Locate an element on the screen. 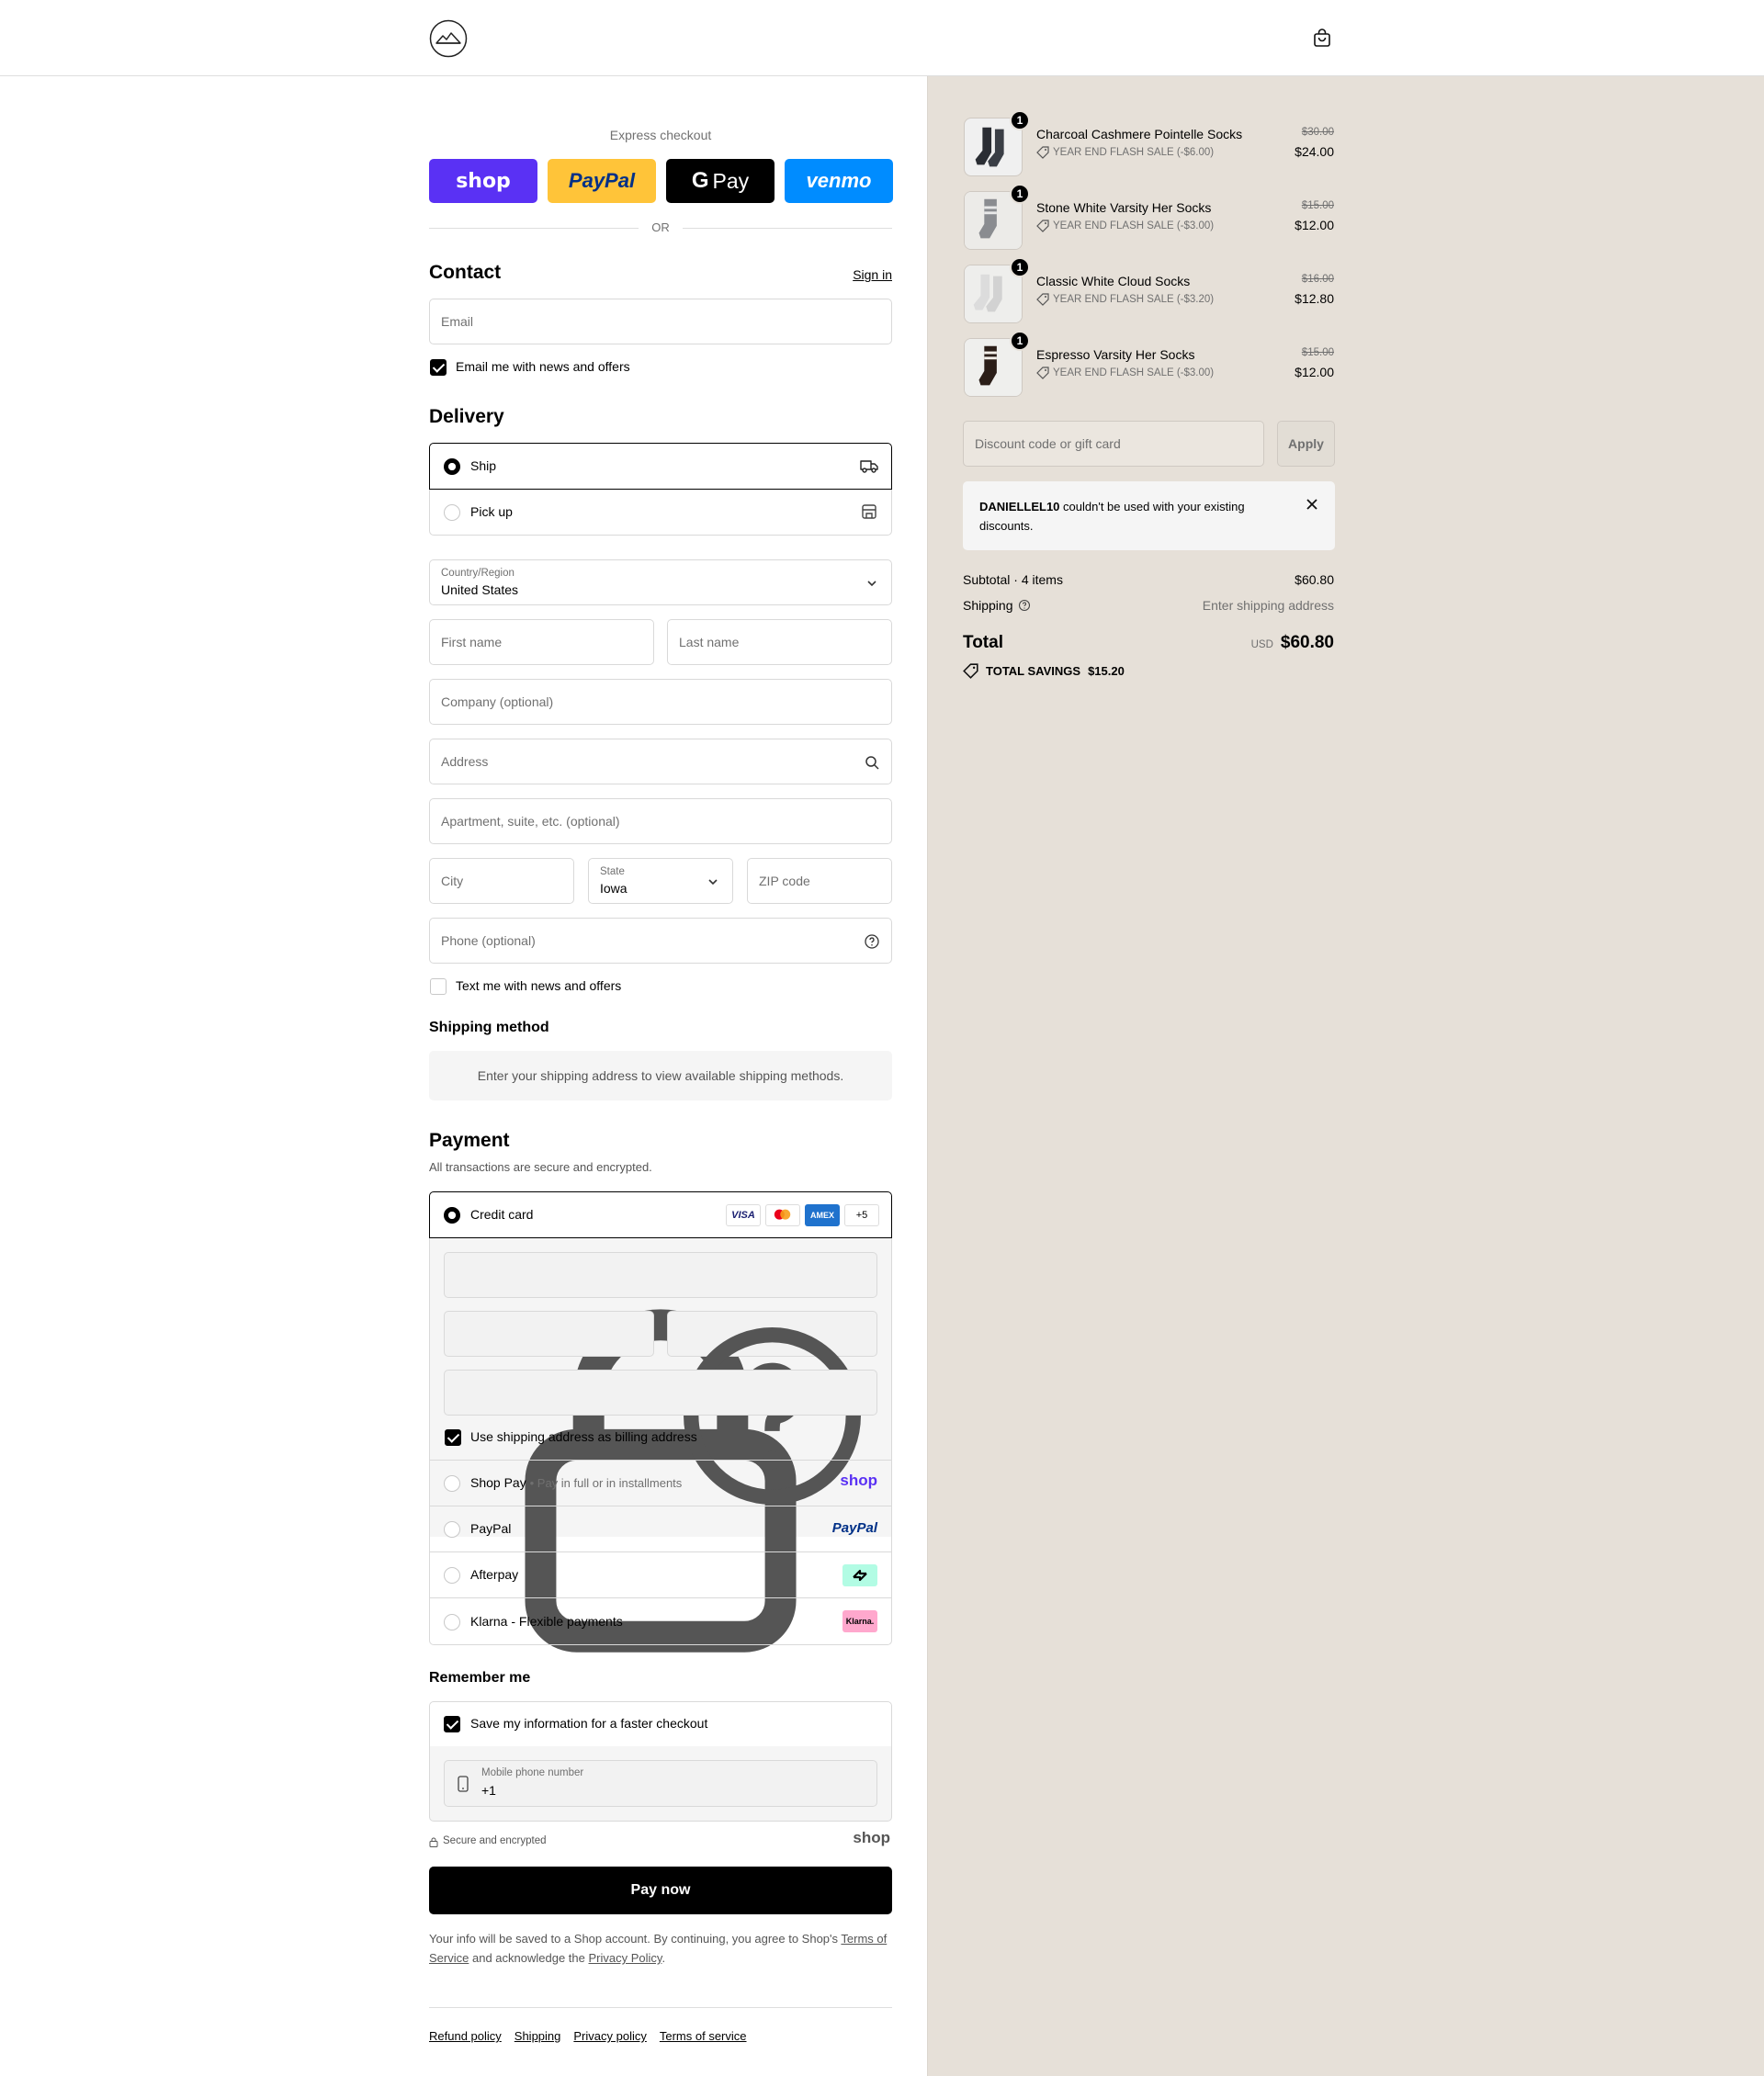 This screenshot has height=2076, width=1764. mountain-logo-icon is located at coordinates (448, 38).